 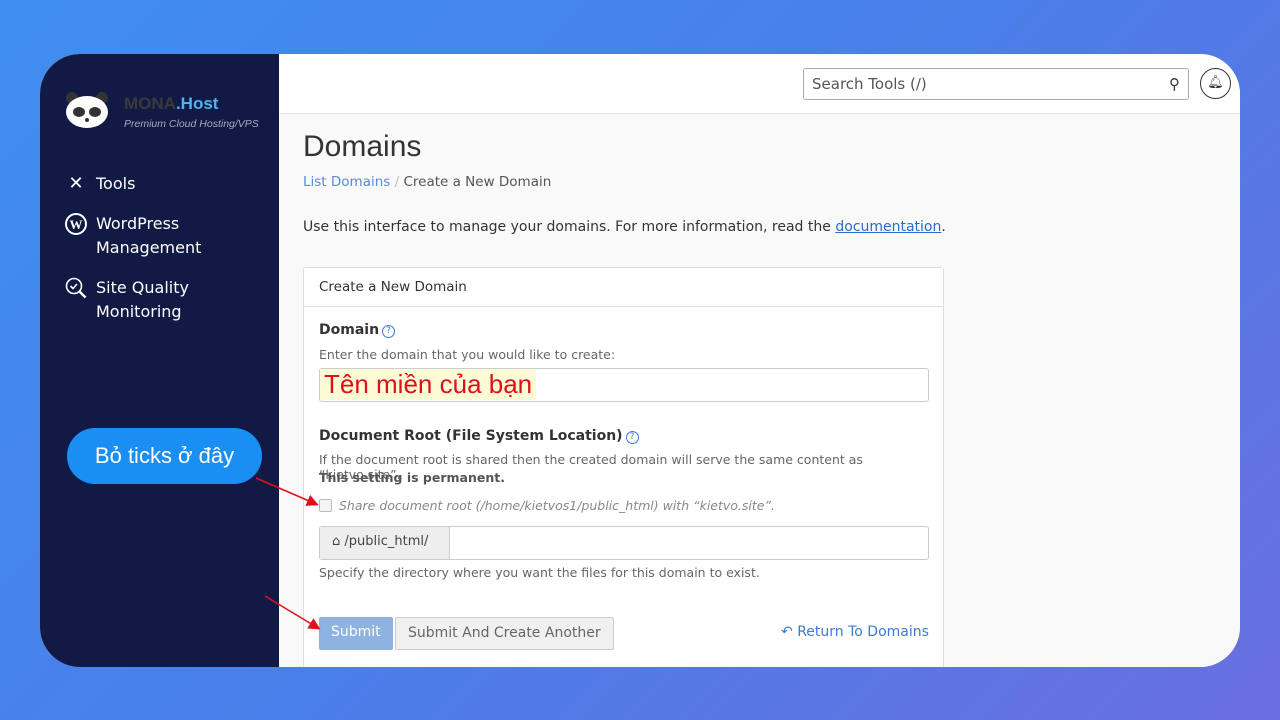 What do you see at coordinates (287, 491) in the screenshot?
I see `arrow-to-checkbox` at bounding box center [287, 491].